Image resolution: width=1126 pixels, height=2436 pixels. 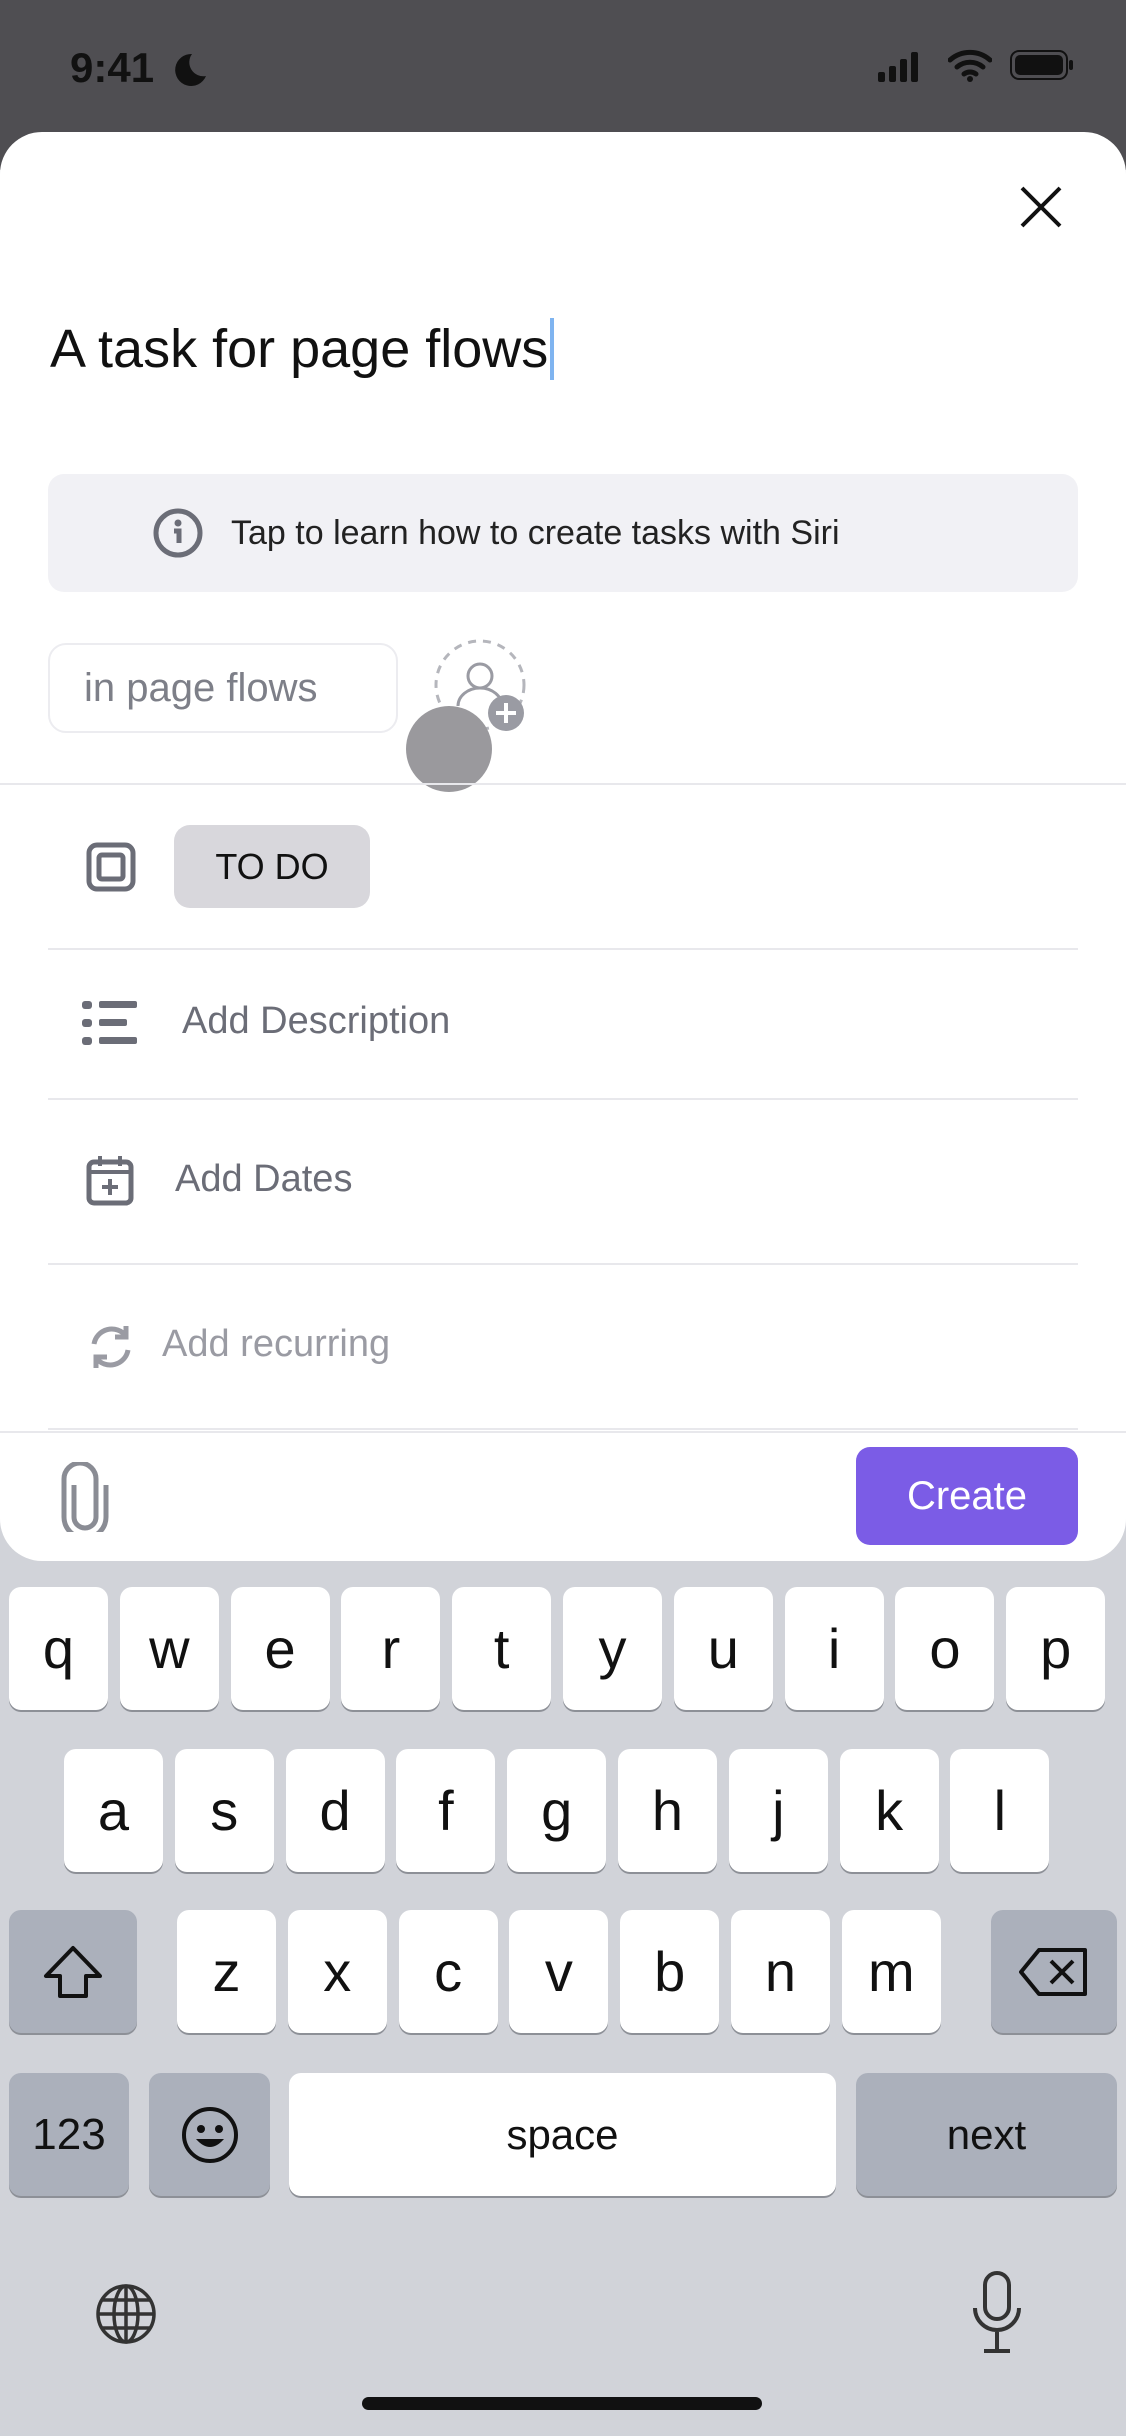 I want to click on key-q: q, so click(x=58, y=1648).